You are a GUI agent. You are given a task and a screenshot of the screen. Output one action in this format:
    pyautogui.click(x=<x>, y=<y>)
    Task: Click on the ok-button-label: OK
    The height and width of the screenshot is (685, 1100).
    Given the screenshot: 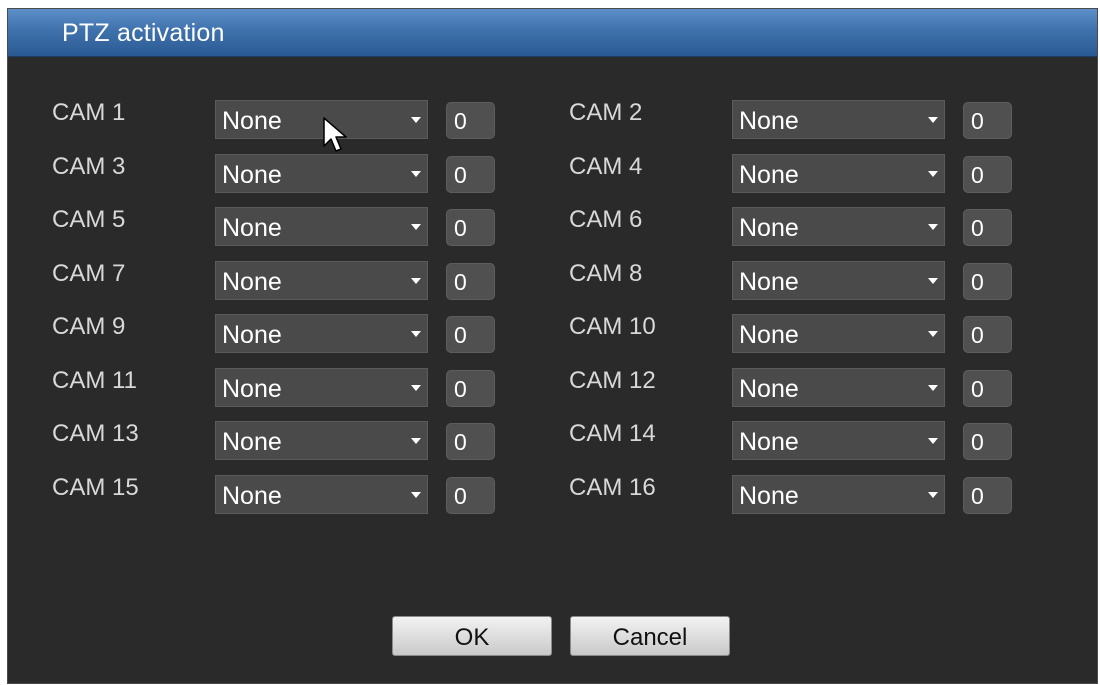 What is the action you would take?
    pyautogui.click(x=472, y=637)
    